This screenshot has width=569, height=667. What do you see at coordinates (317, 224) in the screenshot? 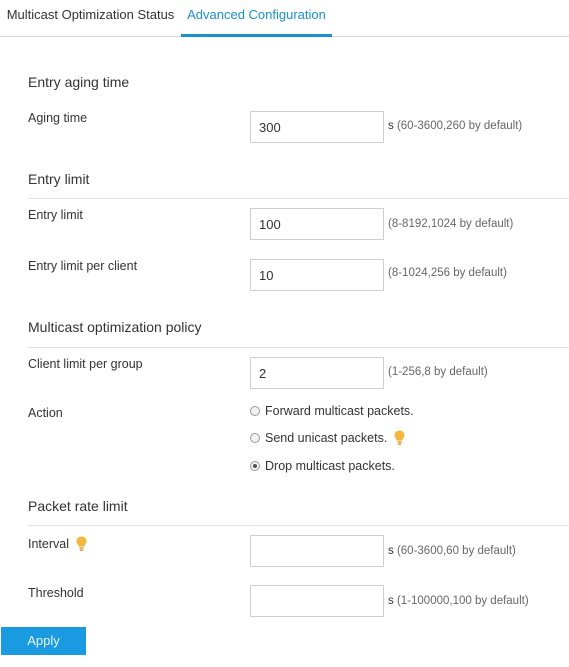
I see `entry-limit-input` at bounding box center [317, 224].